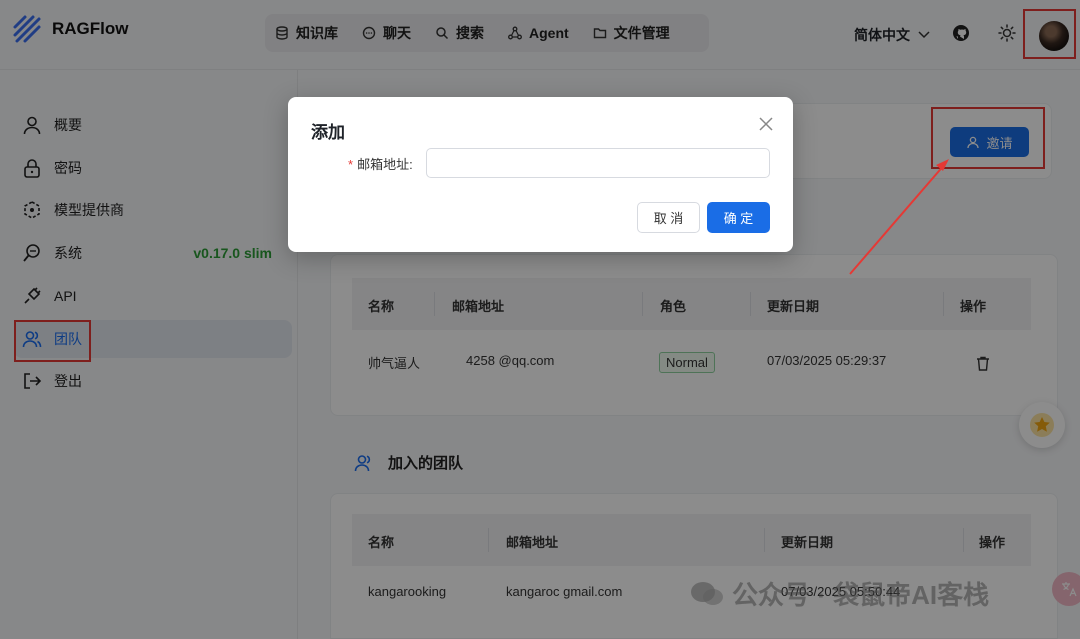 The width and height of the screenshot is (1080, 639). What do you see at coordinates (766, 124) in the screenshot?
I see `close-icon` at bounding box center [766, 124].